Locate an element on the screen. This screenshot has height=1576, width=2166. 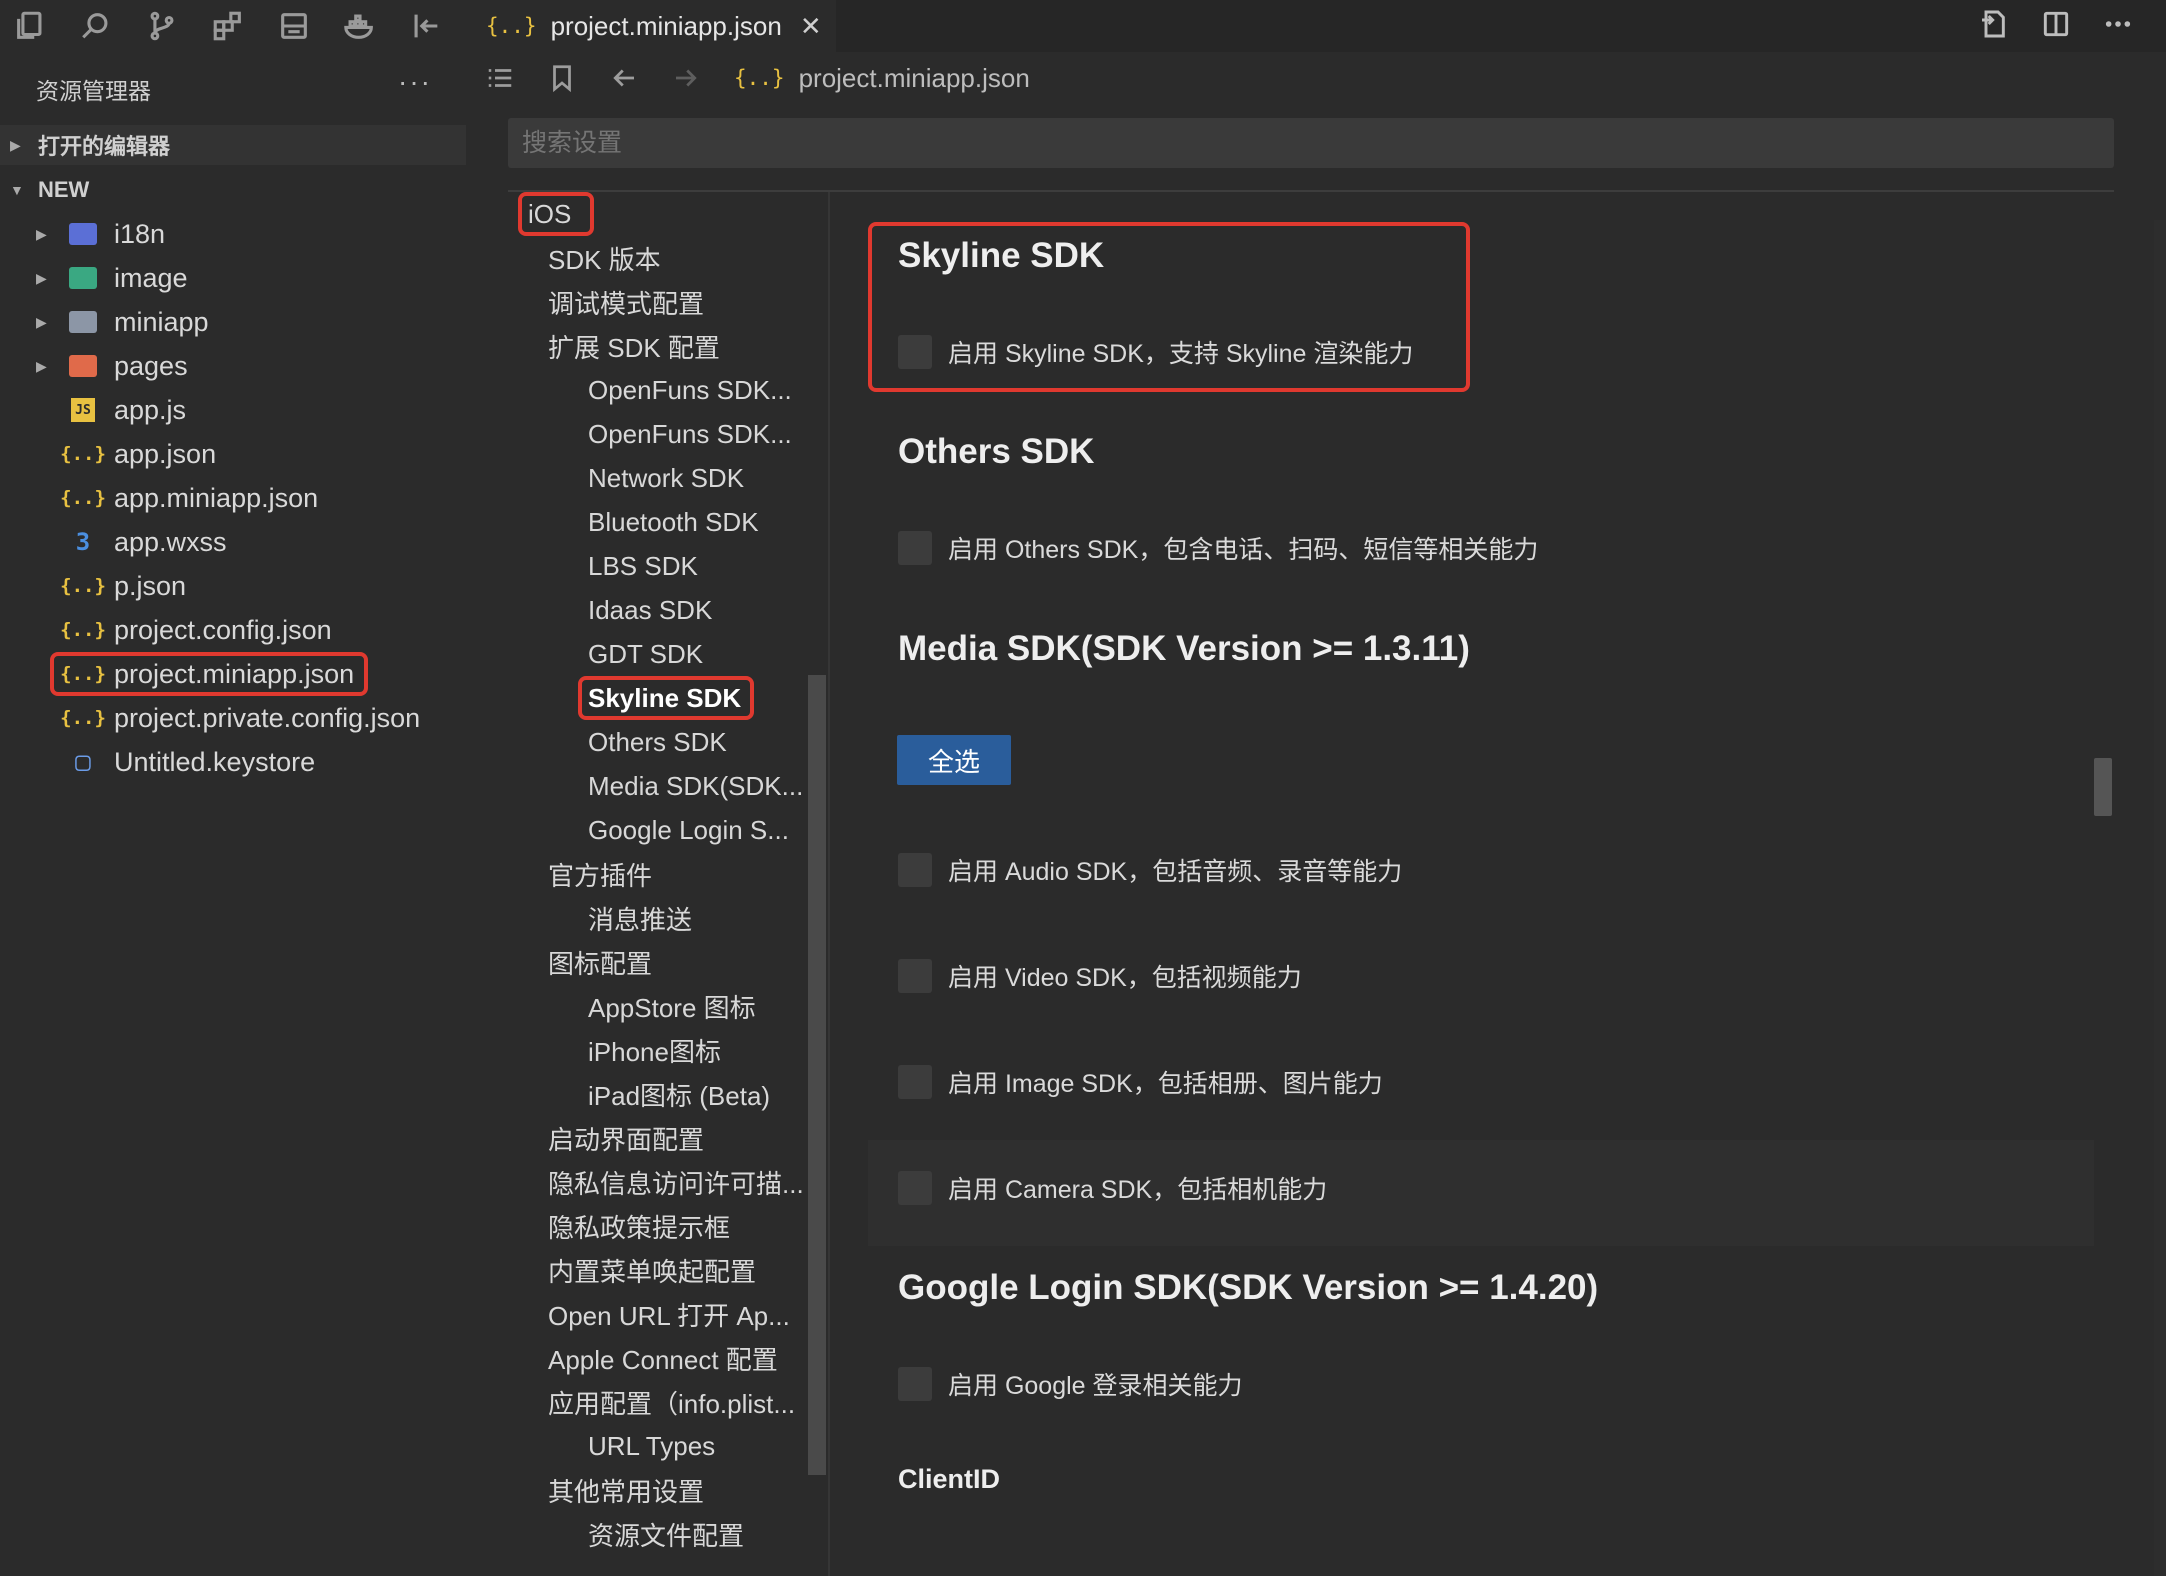
toc-item: 调试模式配置 is located at coordinates (678, 302).